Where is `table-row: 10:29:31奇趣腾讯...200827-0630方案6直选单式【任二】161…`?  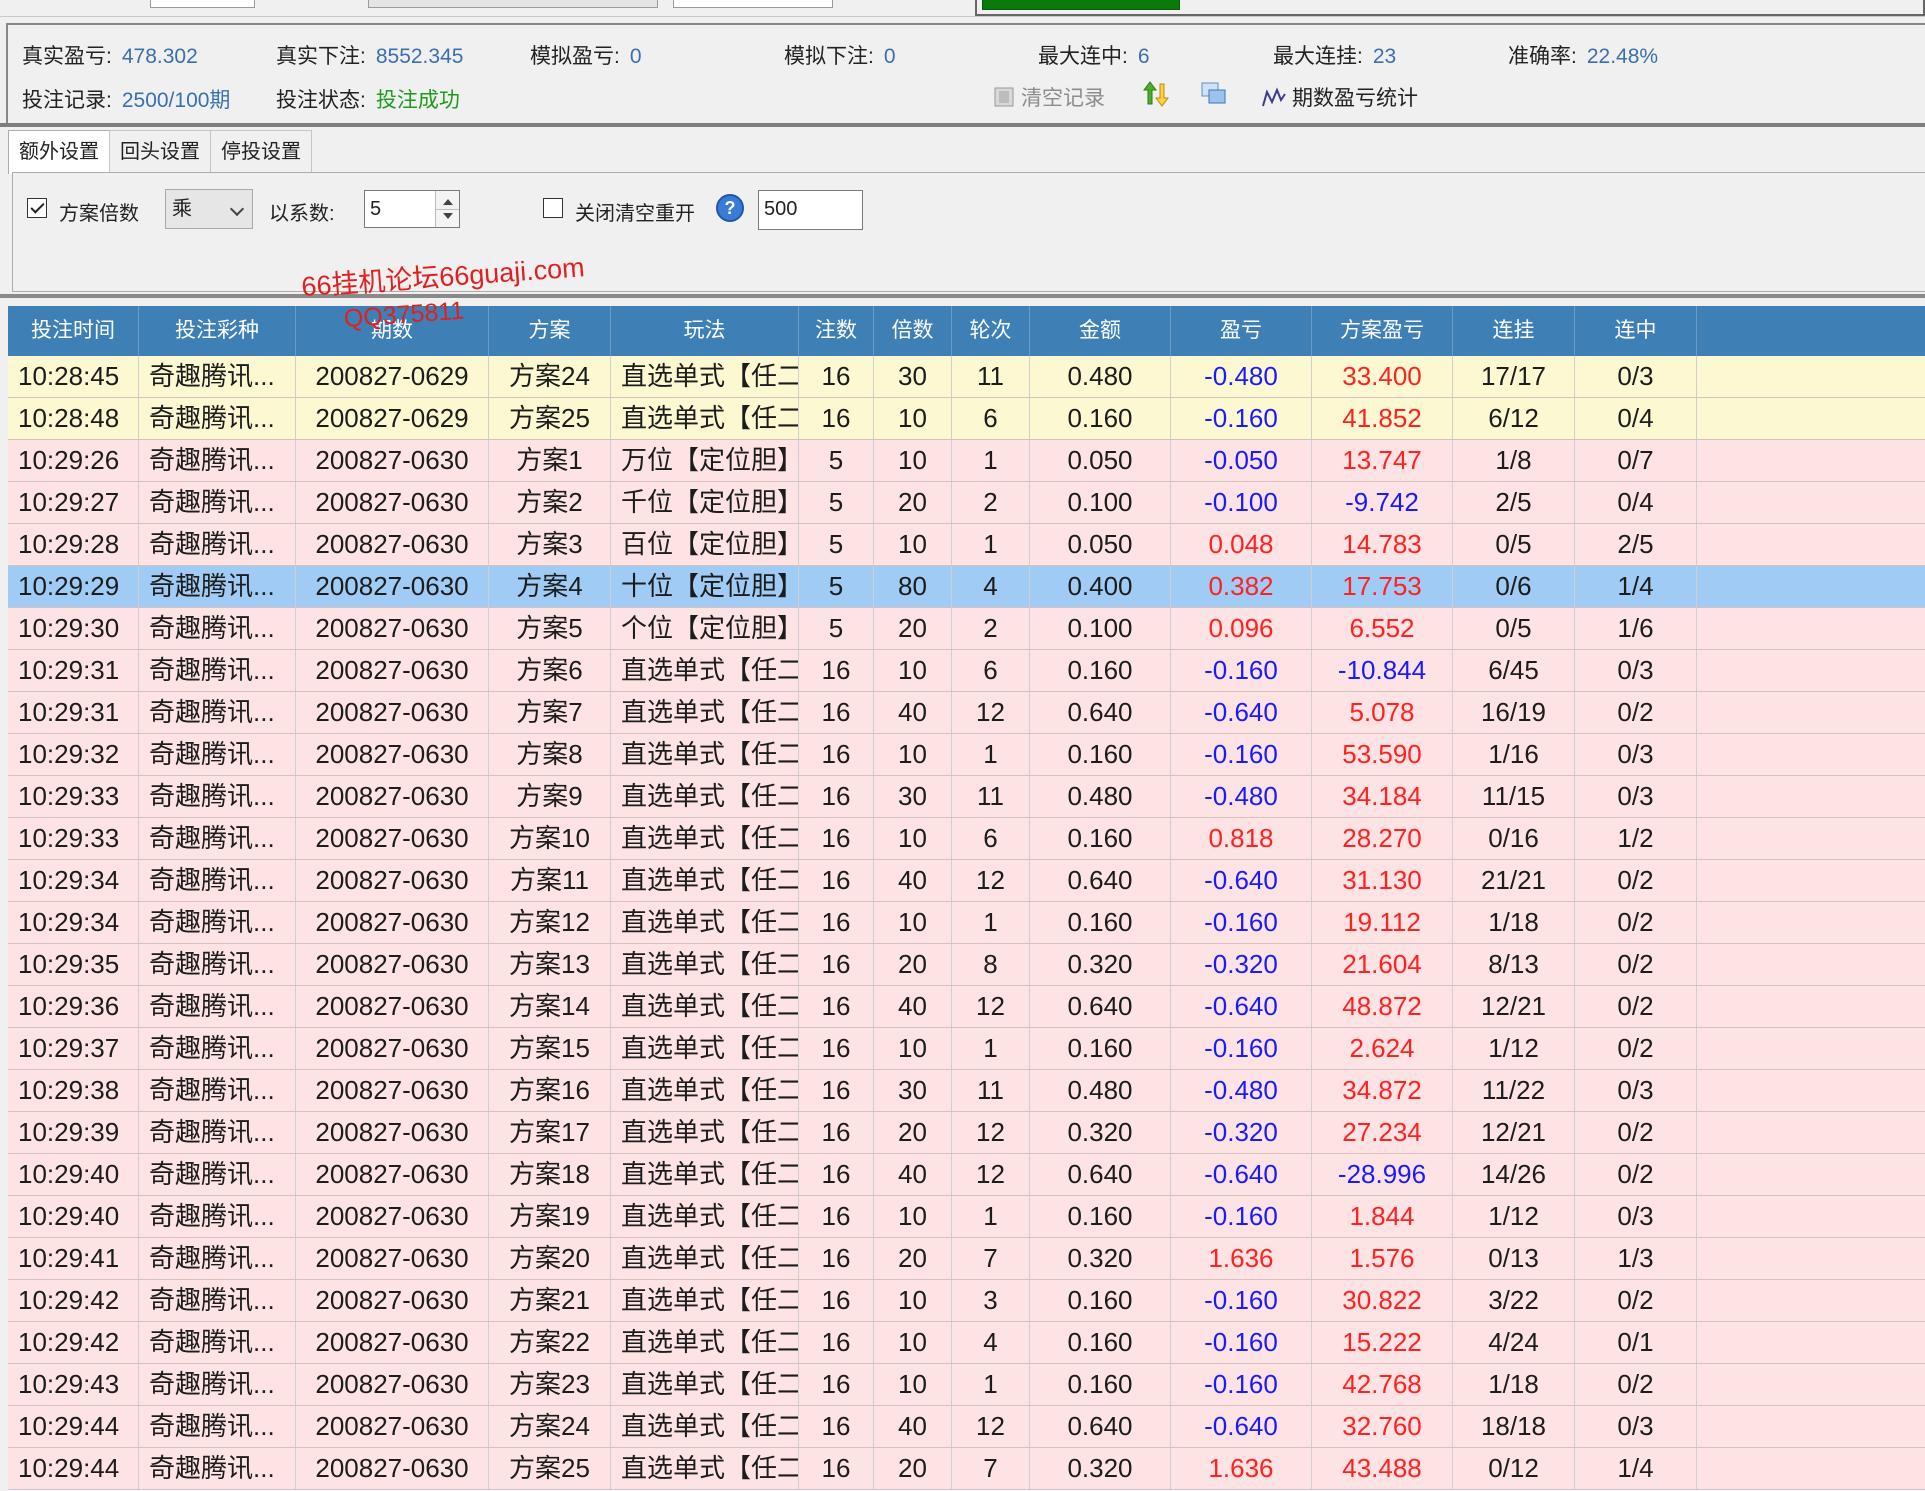
table-row: 10:29:31奇趣腾讯...200827-0630方案6直选单式【任二】161… is located at coordinates (966, 671).